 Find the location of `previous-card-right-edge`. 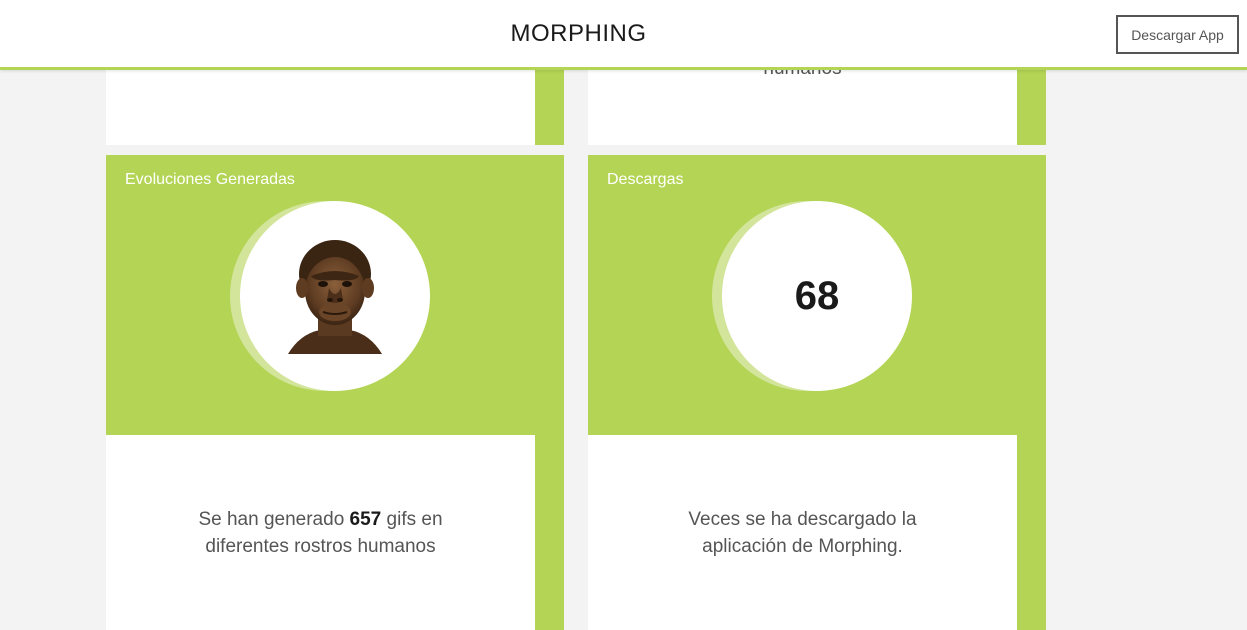

previous-card-right-edge is located at coordinates (1031, 107).